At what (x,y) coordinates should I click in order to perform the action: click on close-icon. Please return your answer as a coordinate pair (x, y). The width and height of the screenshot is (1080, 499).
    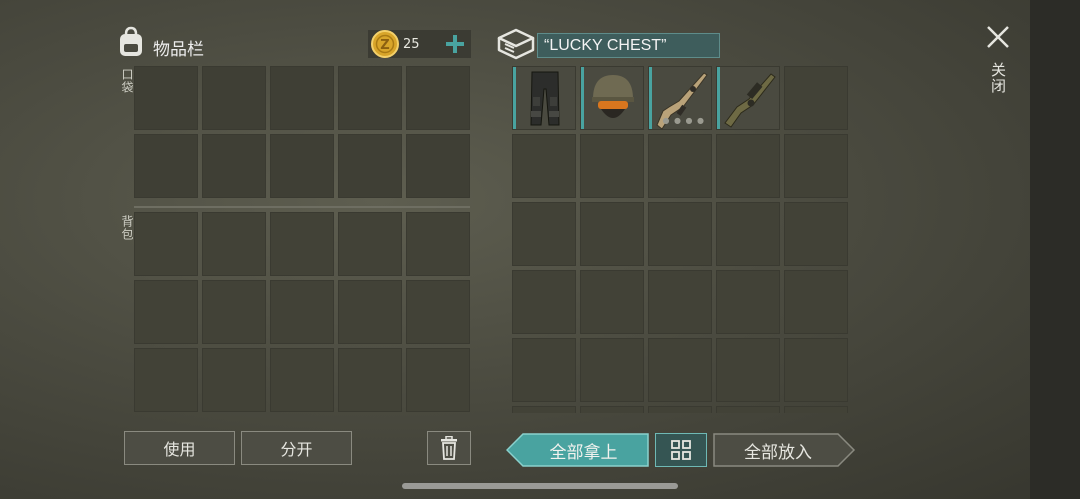
    Looking at the image, I should click on (998, 37).